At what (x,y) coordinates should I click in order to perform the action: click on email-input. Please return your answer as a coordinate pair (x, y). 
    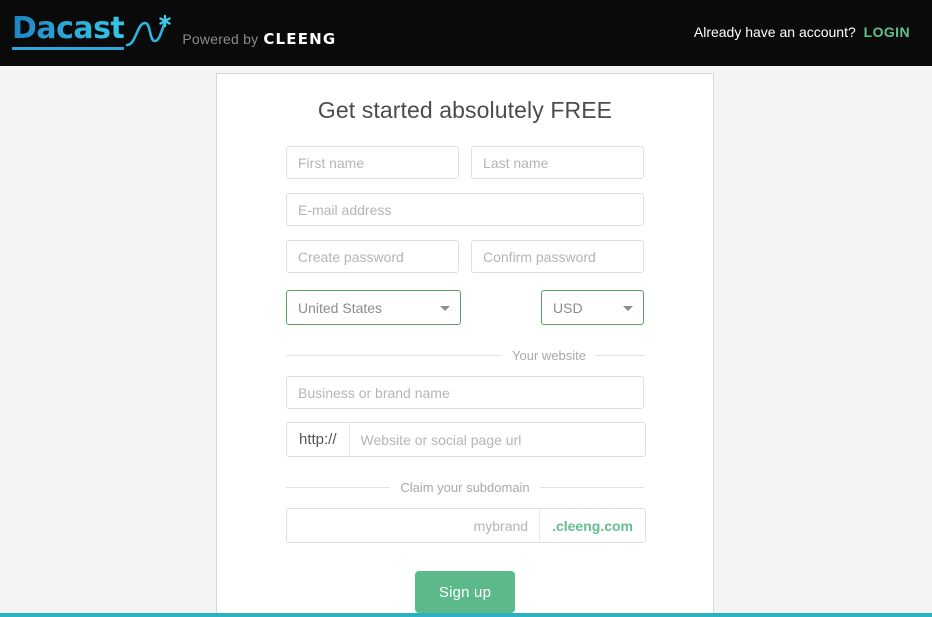
    Looking at the image, I should click on (465, 209).